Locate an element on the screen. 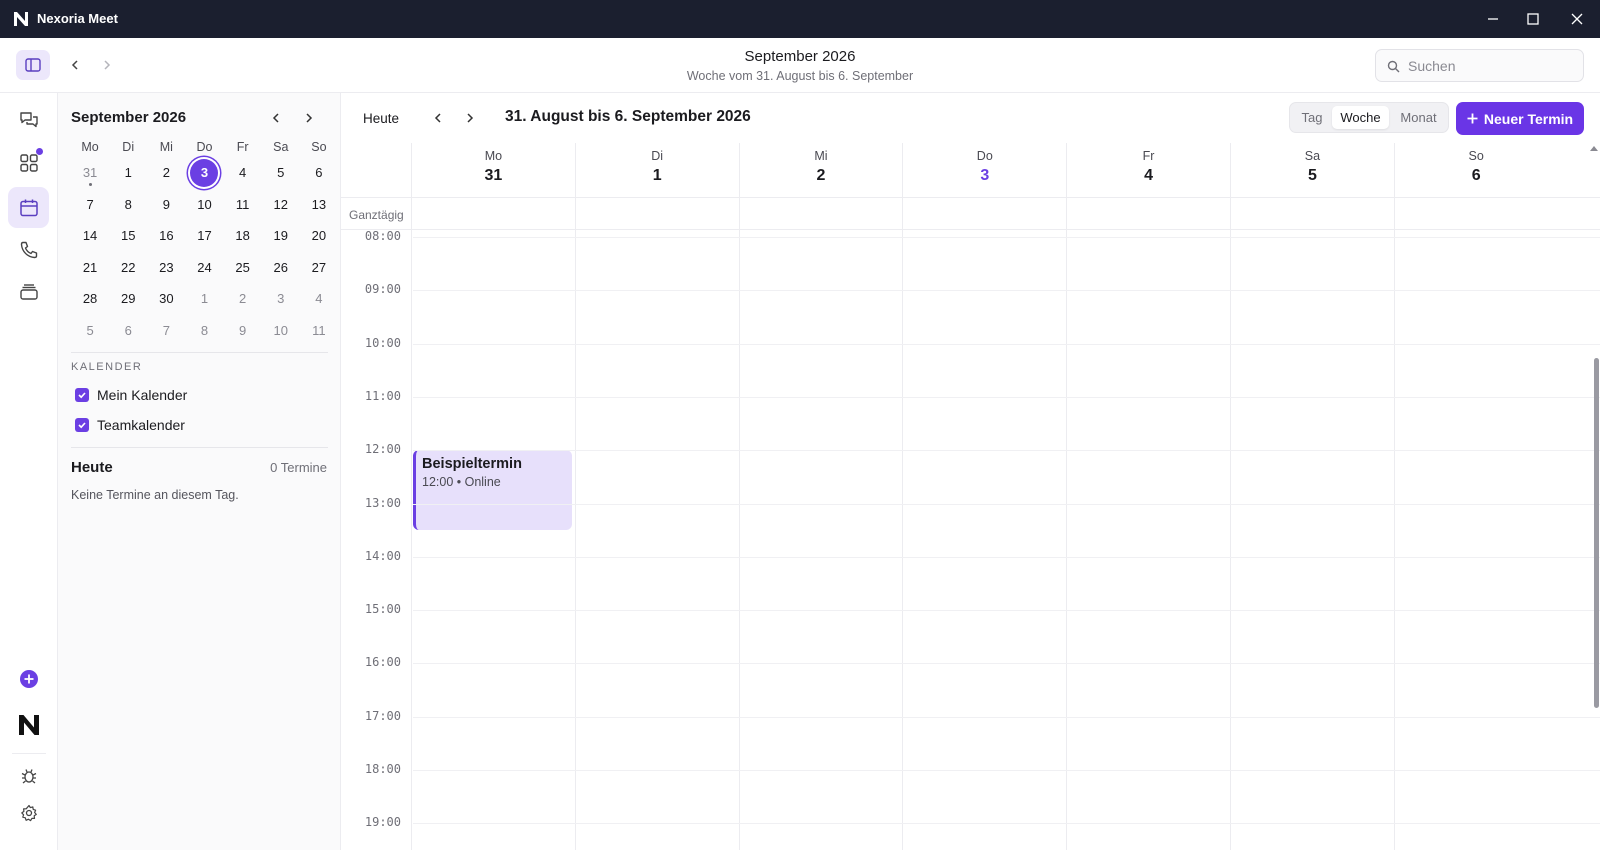 Image resolution: width=1600 pixels, height=850 pixels. settings-button is located at coordinates (28, 812).